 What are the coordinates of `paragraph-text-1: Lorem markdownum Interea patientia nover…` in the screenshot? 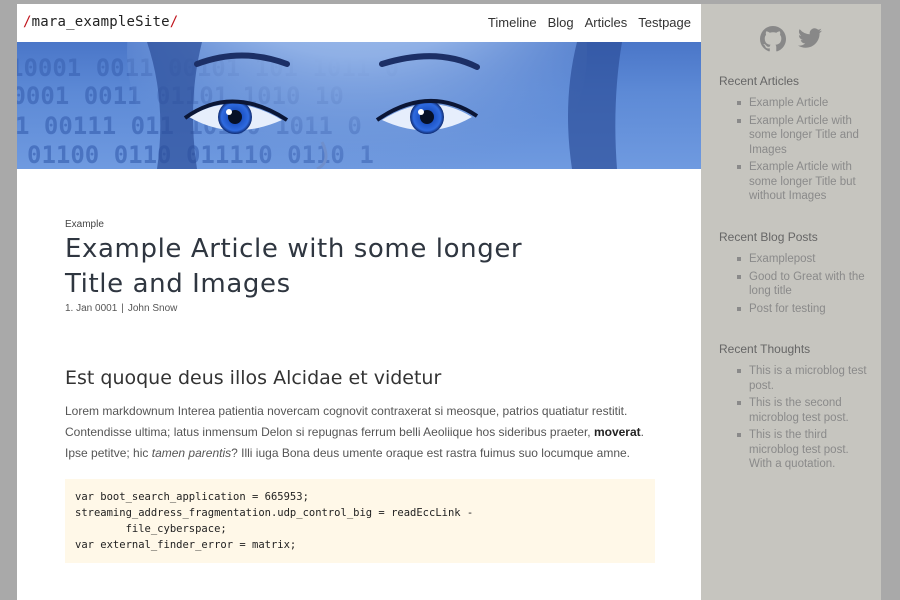 It's located at (346, 421).